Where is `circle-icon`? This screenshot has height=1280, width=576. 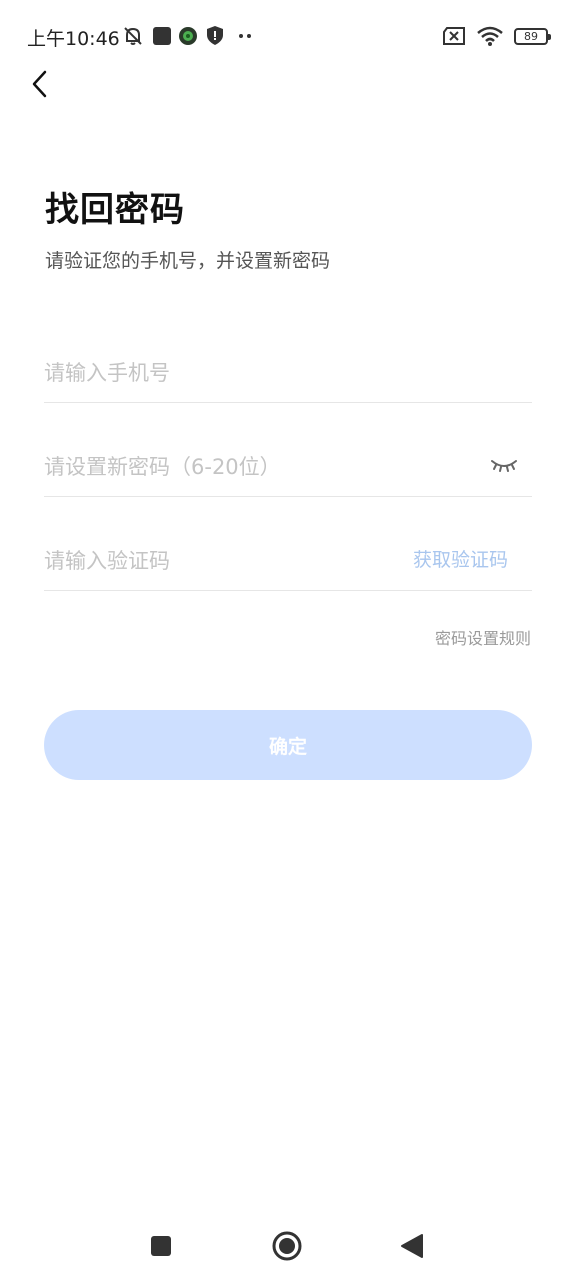 circle-icon is located at coordinates (287, 1246).